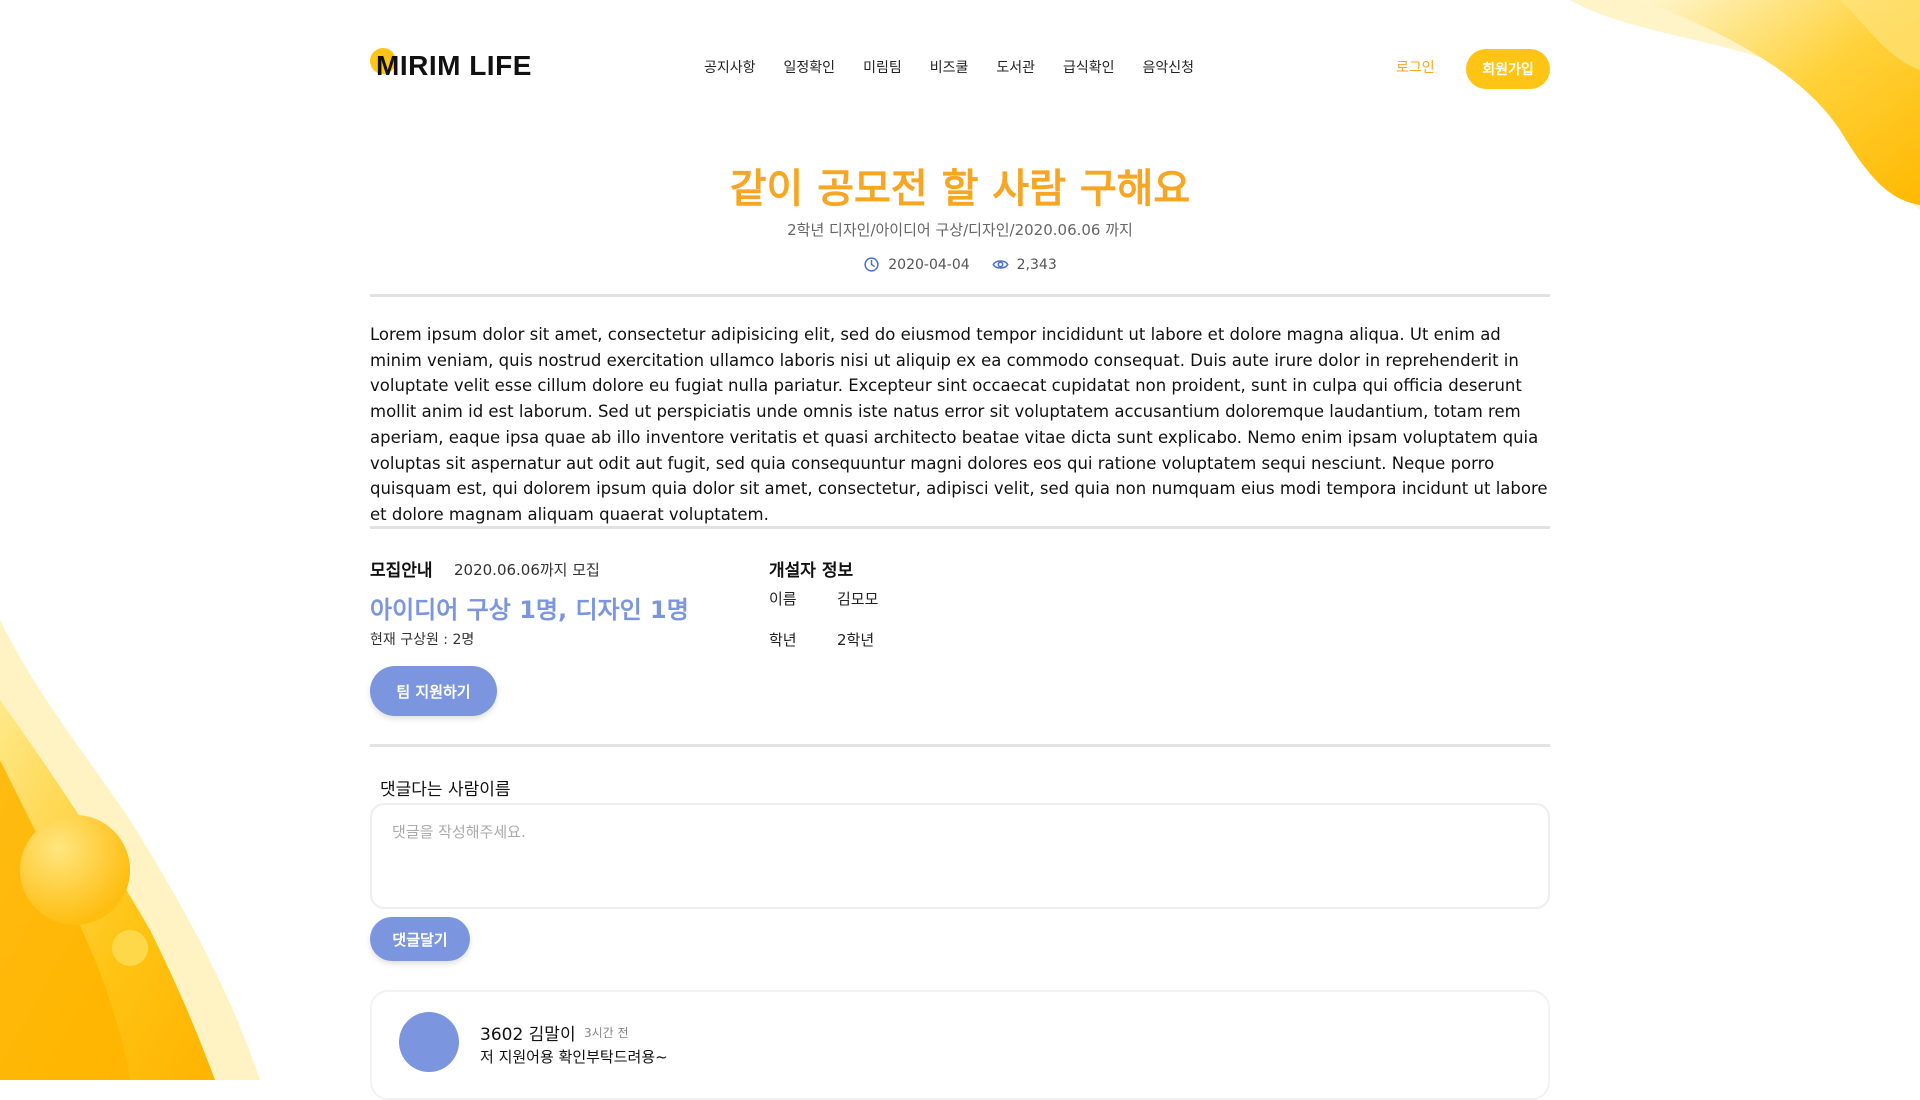  I want to click on developer-name-row: 이름 김모모, so click(823, 598).